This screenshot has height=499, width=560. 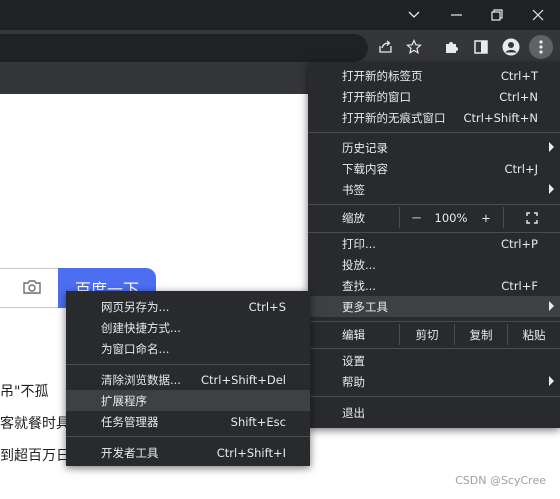 I want to click on camera-icon, so click(x=32, y=287).